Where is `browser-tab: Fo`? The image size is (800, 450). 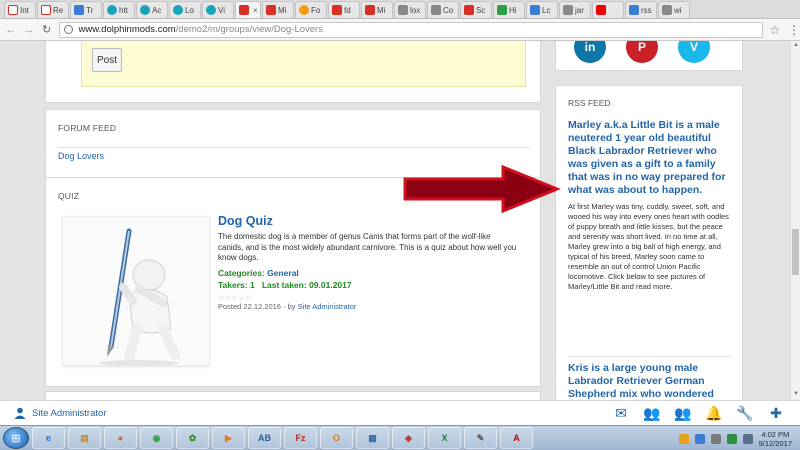
browser-tab: Fo is located at coordinates (311, 9).